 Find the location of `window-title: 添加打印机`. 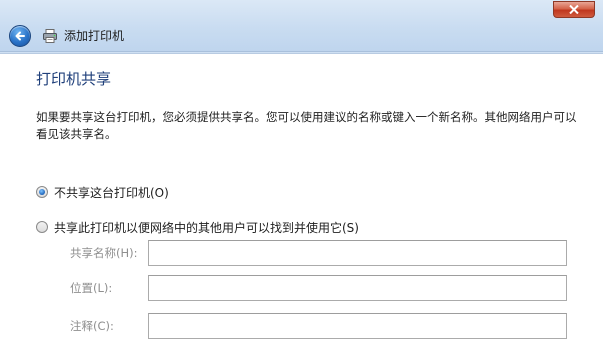

window-title: 添加打印机 is located at coordinates (94, 36).